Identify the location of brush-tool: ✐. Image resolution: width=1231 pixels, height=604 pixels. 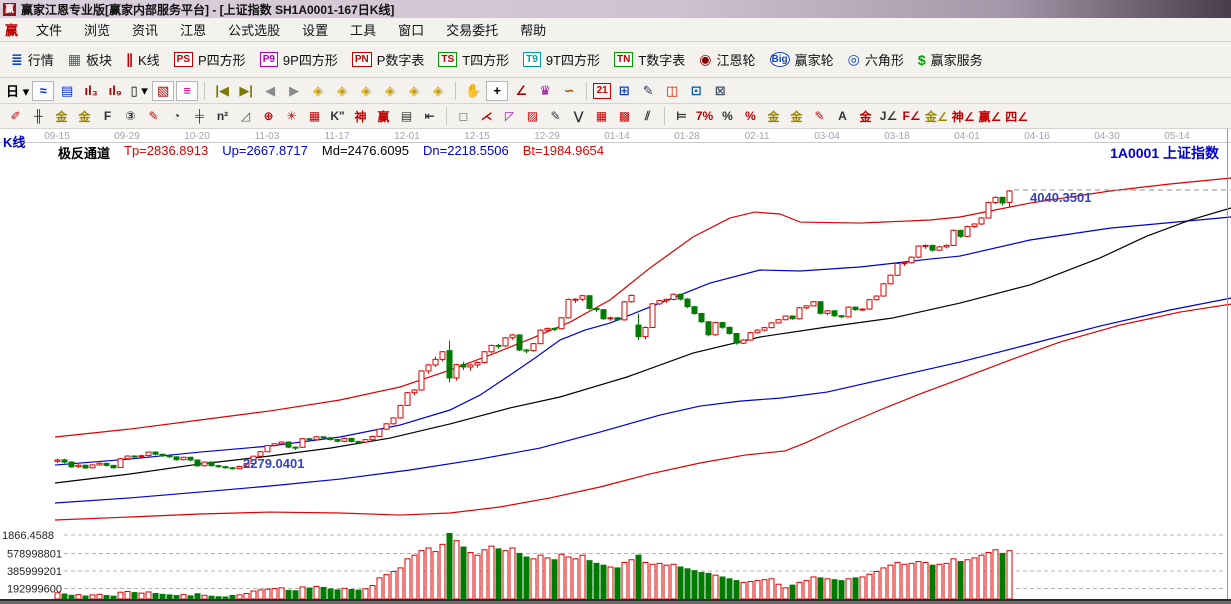
(15, 116).